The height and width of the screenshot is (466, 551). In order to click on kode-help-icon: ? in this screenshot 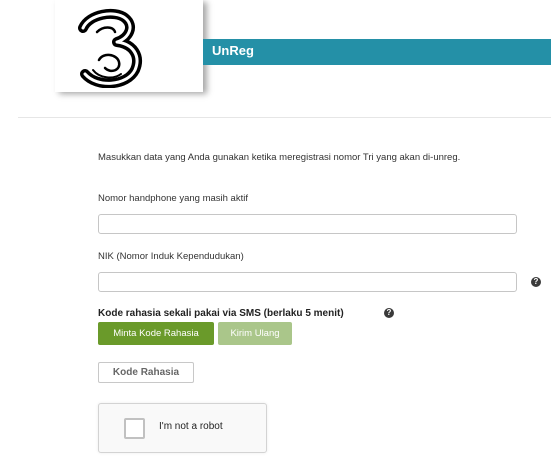, I will do `click(389, 313)`.